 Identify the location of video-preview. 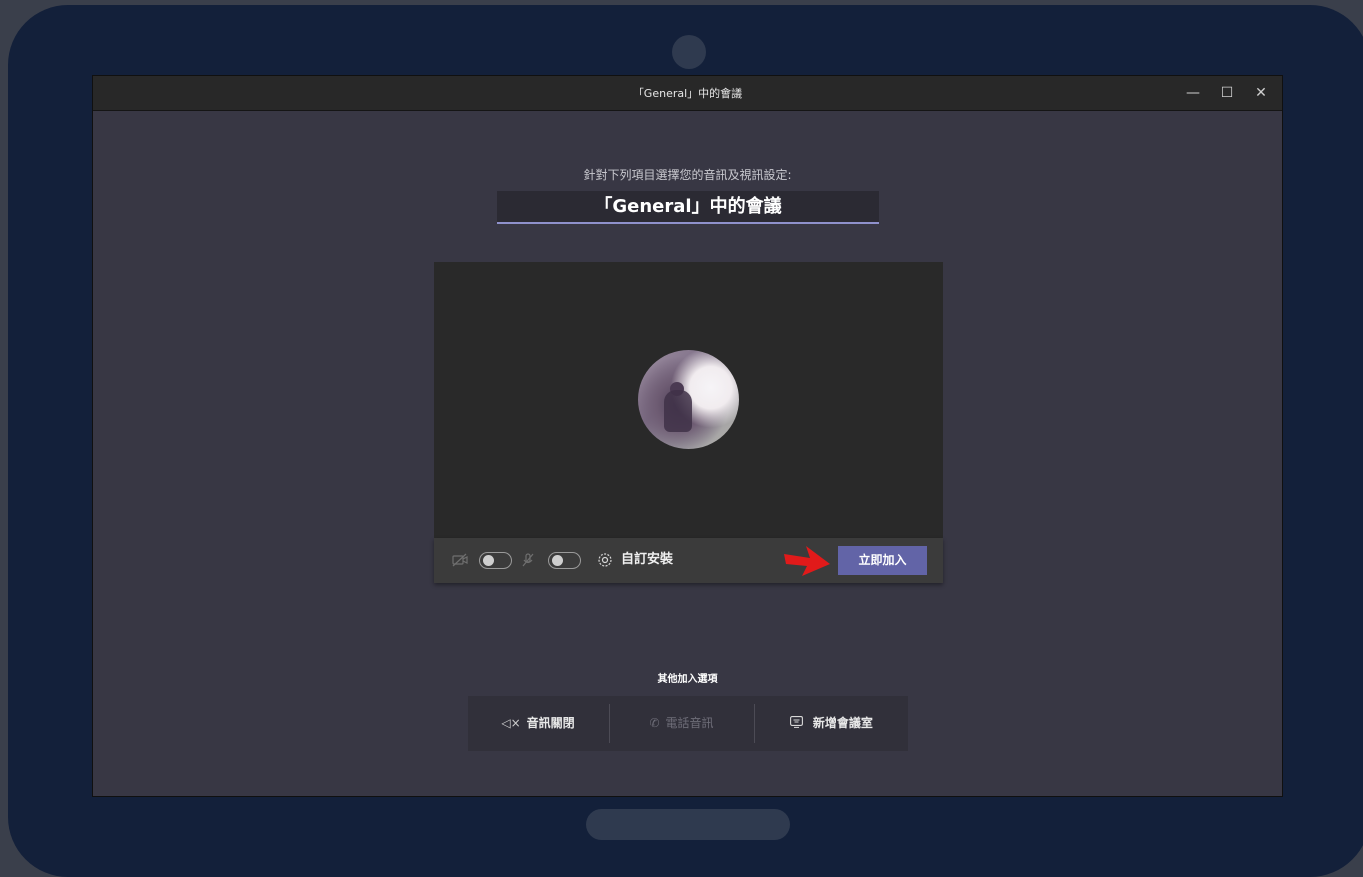
(688, 400).